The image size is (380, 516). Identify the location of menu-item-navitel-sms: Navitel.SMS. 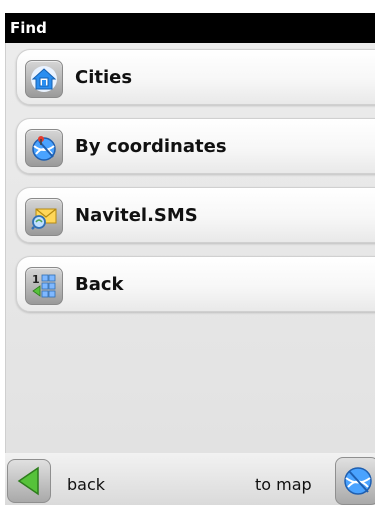
(195, 215).